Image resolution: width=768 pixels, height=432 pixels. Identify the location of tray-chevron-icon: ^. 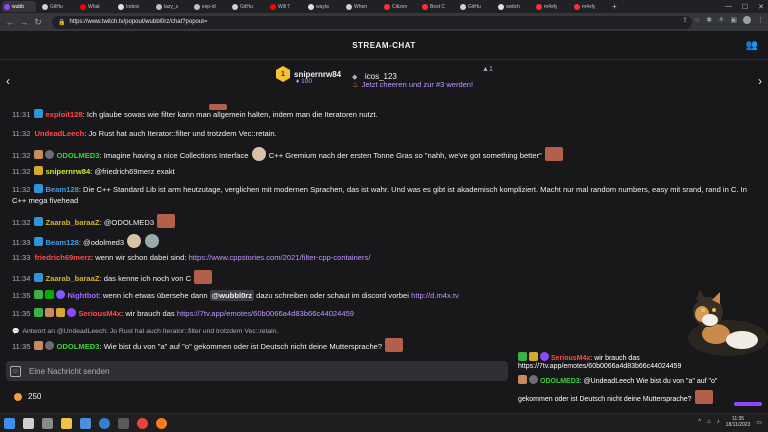
(699, 422).